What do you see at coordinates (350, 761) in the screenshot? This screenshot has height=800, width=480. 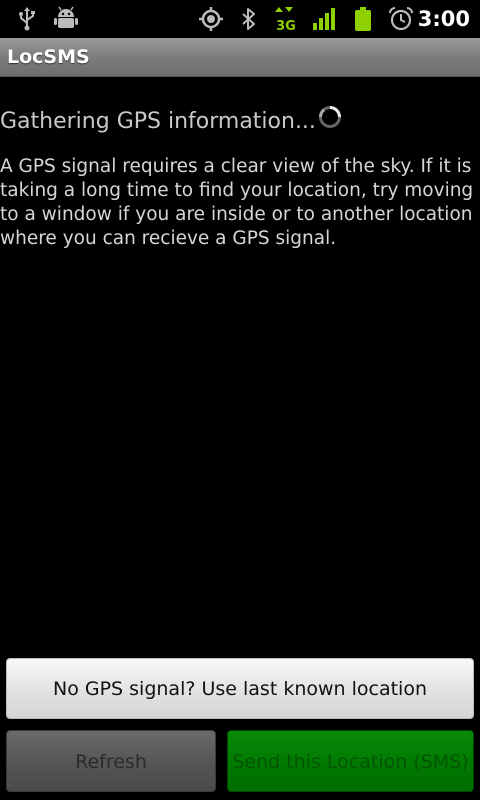 I see `send-location-sms-button: Send this Location (SMS)` at bounding box center [350, 761].